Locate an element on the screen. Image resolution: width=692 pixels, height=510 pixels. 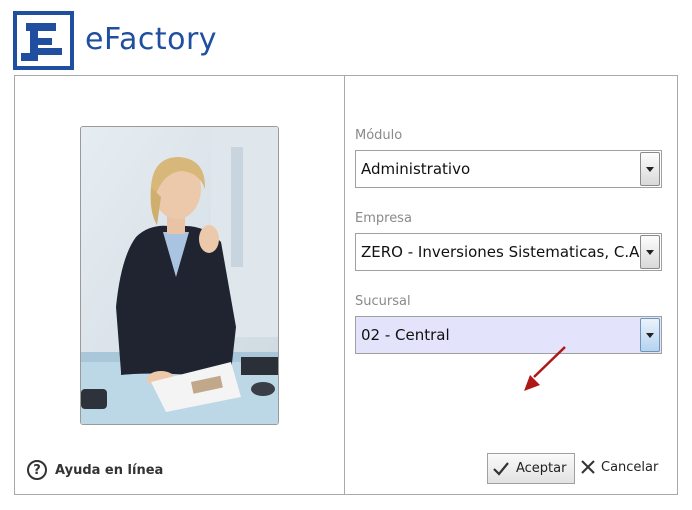
help-link: ? Ayuda en línea is located at coordinates (95, 470).